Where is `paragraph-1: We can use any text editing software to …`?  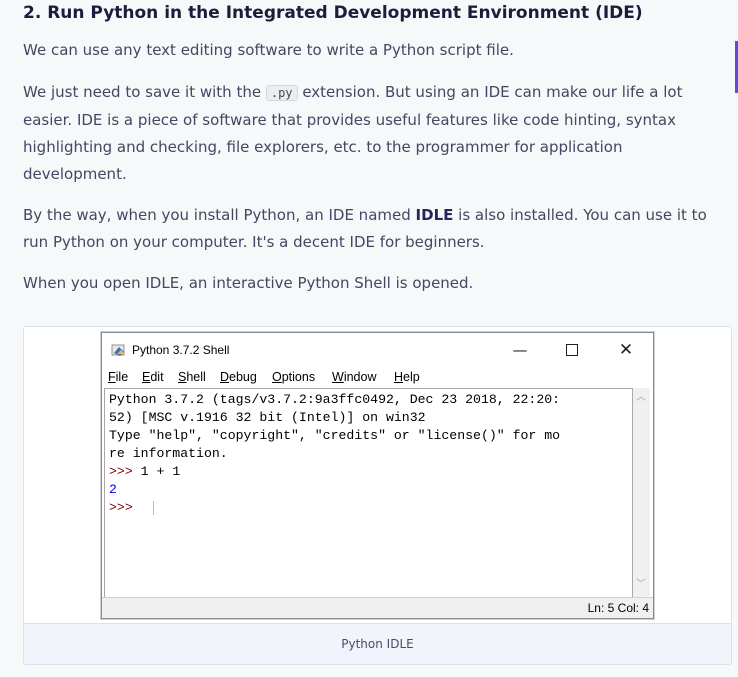 paragraph-1: We can use any text editing software to … is located at coordinates (268, 50).